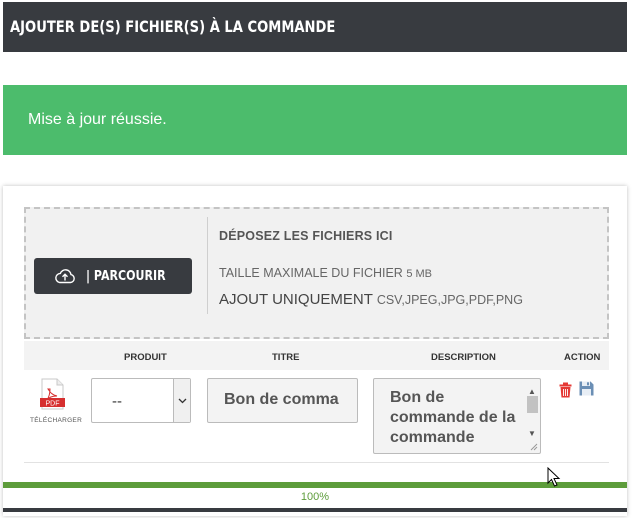  Describe the element at coordinates (582, 357) in the screenshot. I see `column-header-action: ACTION` at that location.